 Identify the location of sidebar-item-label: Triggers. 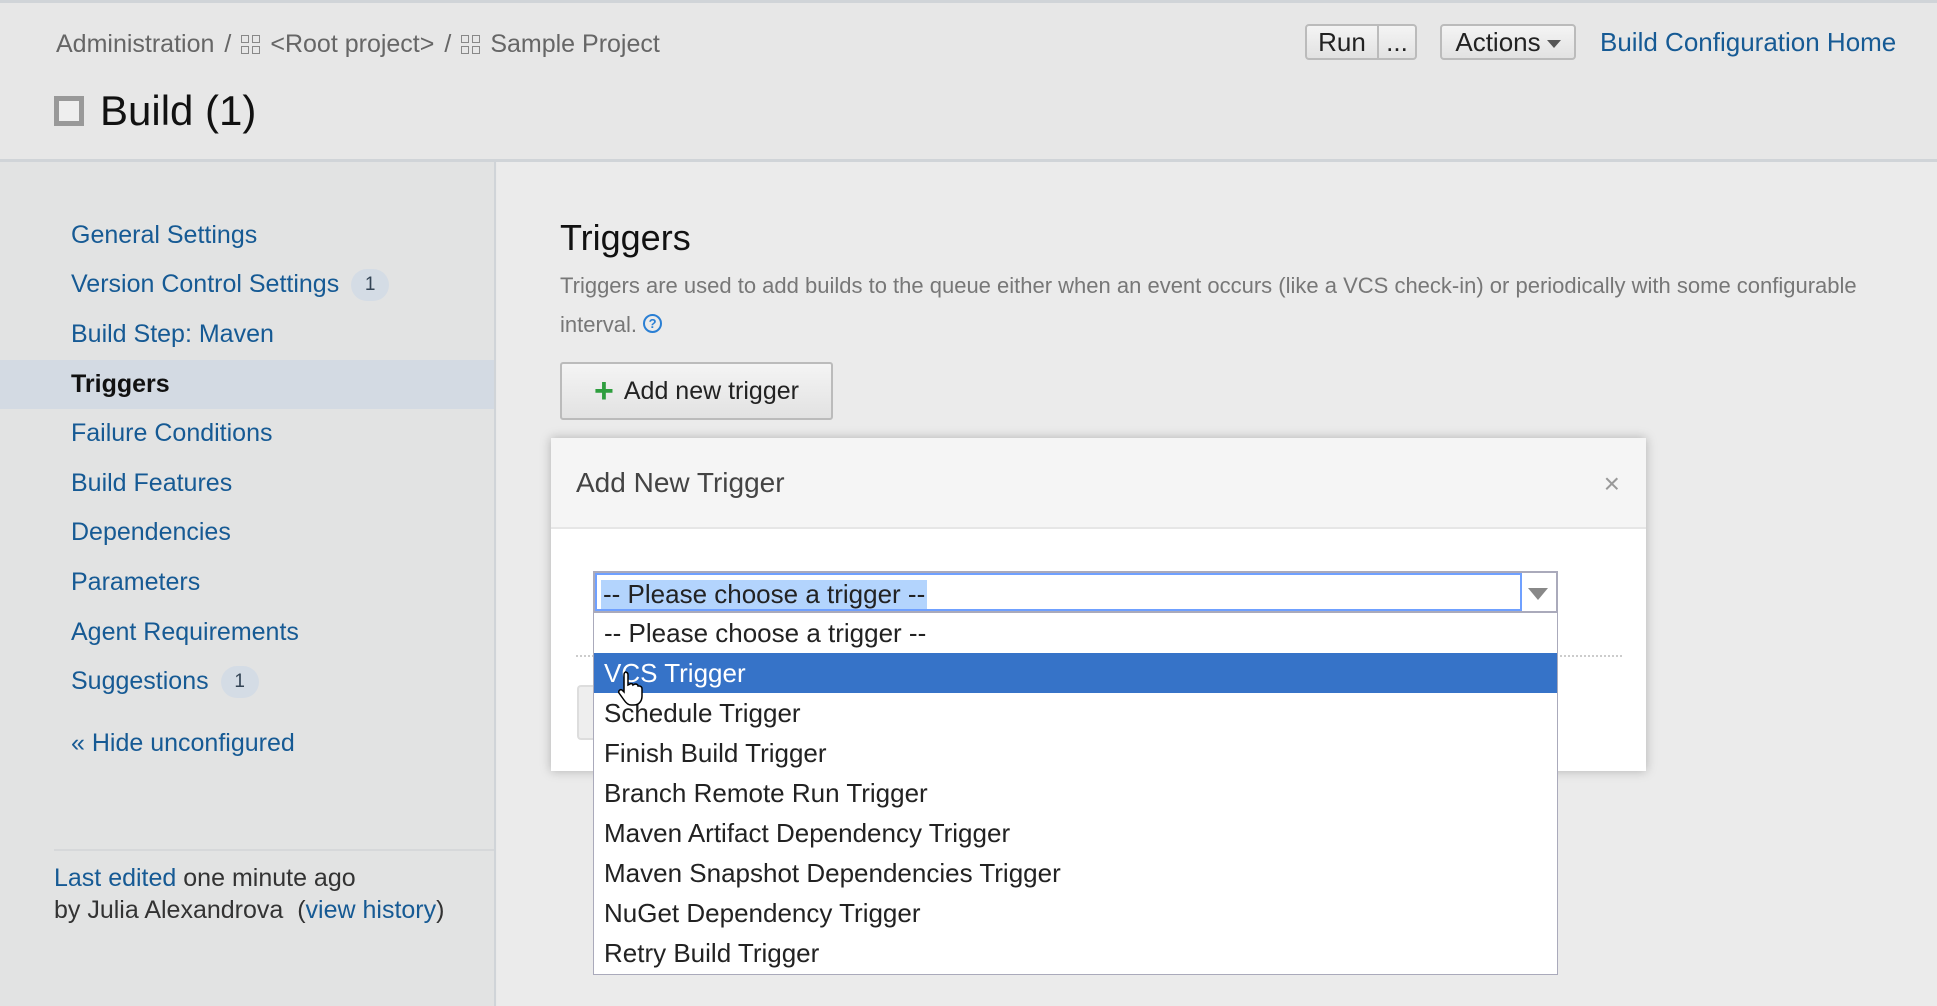
(120, 384).